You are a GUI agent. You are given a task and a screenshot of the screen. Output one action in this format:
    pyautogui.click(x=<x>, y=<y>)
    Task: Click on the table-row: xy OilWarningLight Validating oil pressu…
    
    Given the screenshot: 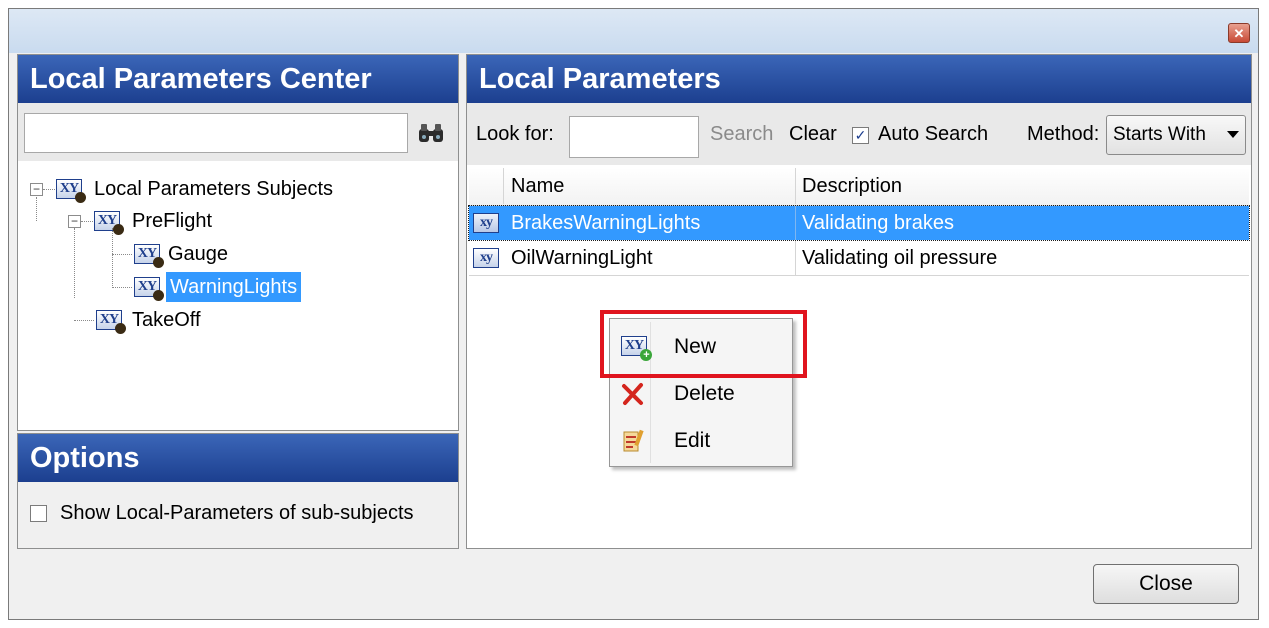 What is the action you would take?
    pyautogui.click(x=859, y=258)
    